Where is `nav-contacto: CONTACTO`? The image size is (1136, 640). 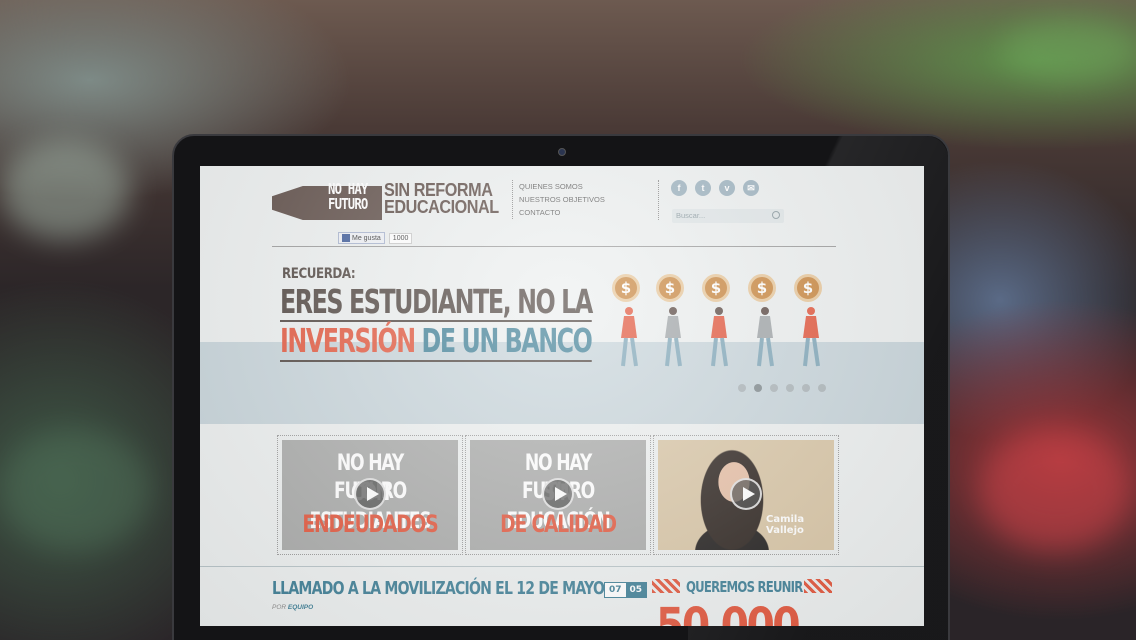 nav-contacto: CONTACTO is located at coordinates (562, 212).